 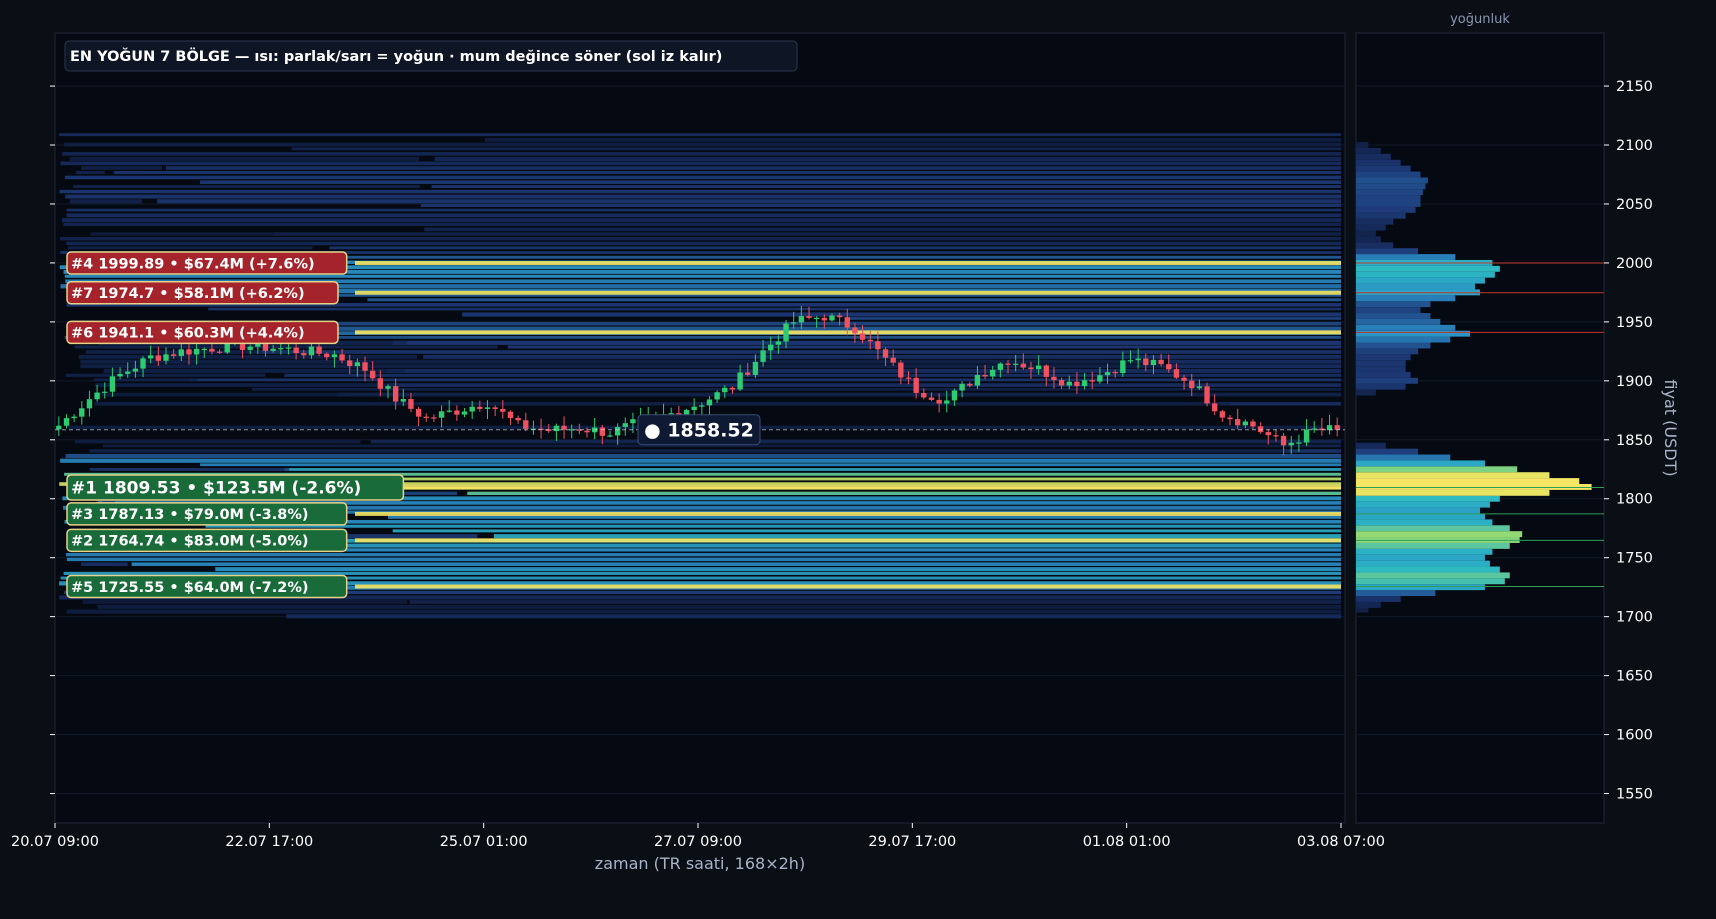 What do you see at coordinates (1634, 87) in the screenshot?
I see `y-tick-label: 2150` at bounding box center [1634, 87].